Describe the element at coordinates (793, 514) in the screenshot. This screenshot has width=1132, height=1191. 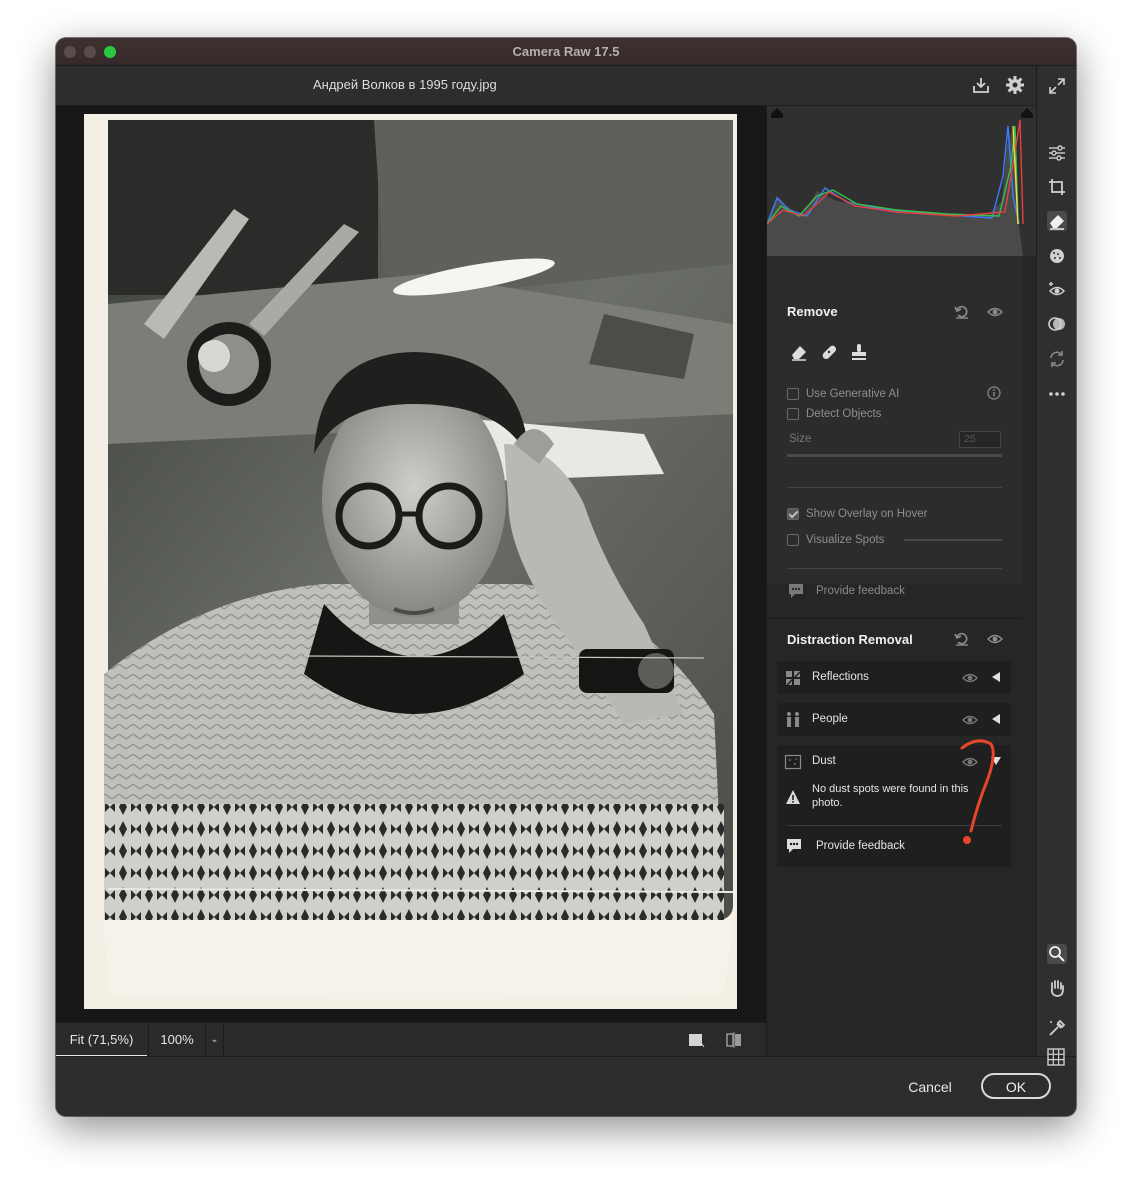
I see `show-overlay-checkbox` at that location.